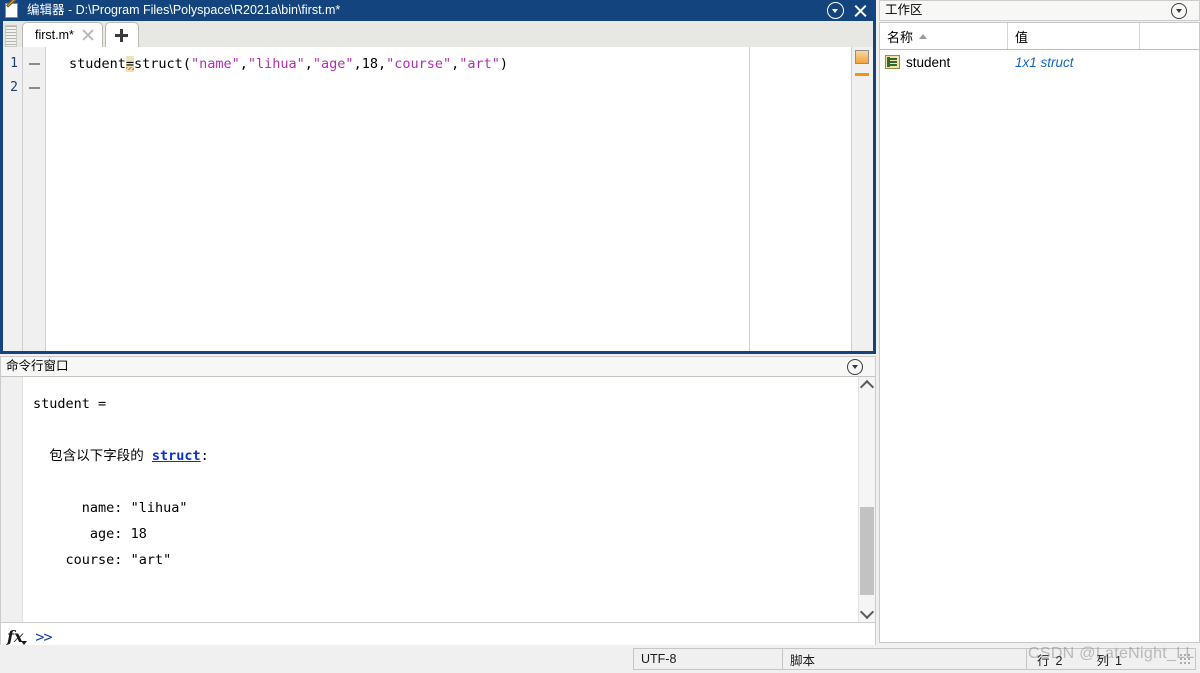  What do you see at coordinates (162, 64) in the screenshot?
I see `code-token-function: struct(` at bounding box center [162, 64].